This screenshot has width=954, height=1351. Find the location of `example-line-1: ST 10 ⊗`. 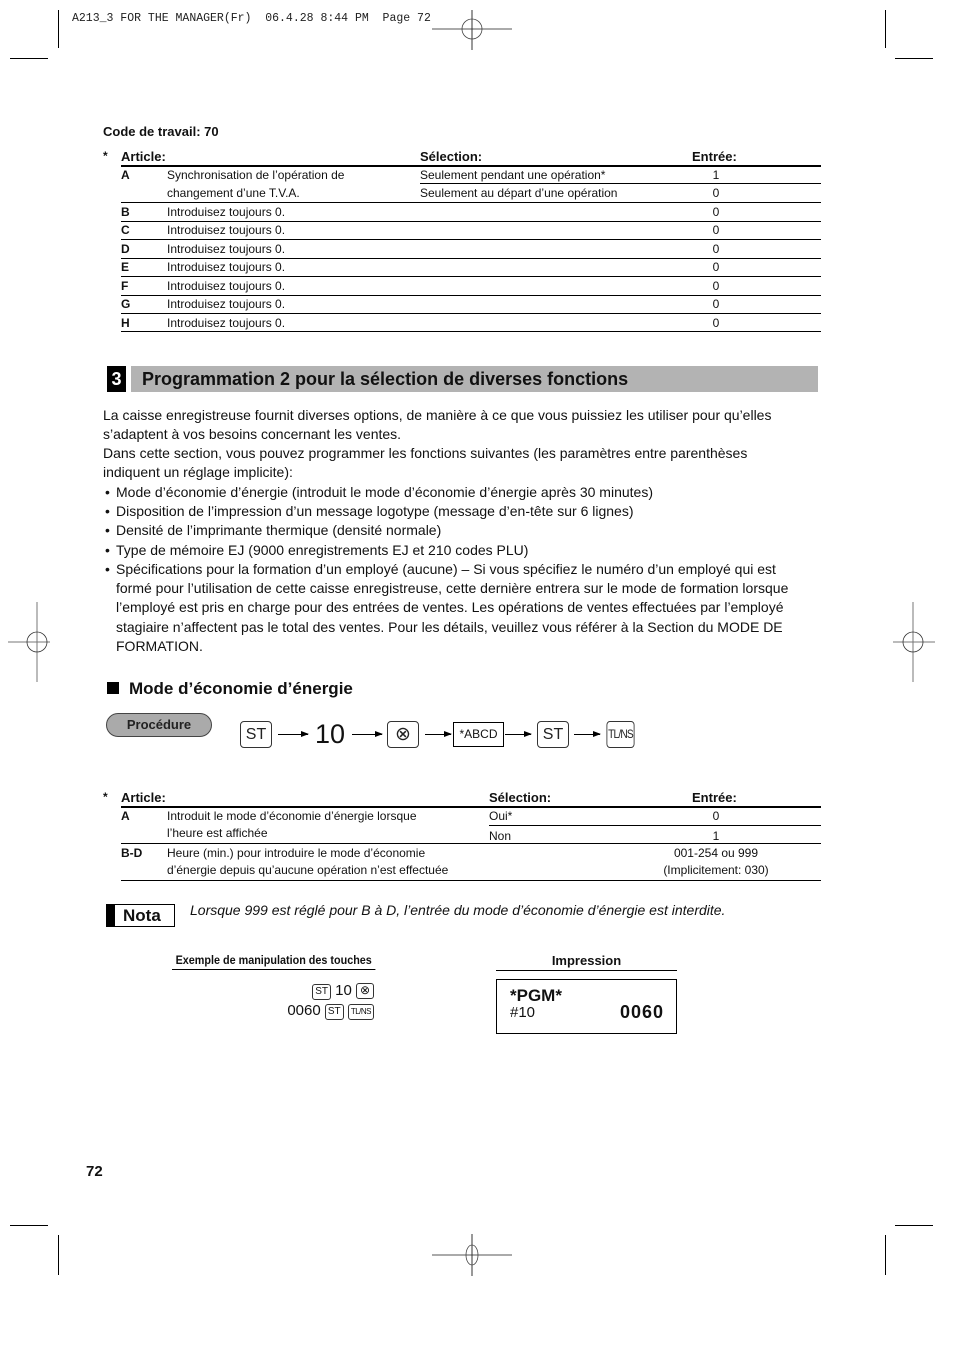

example-line-1: ST 10 ⊗ is located at coordinates (343, 991).